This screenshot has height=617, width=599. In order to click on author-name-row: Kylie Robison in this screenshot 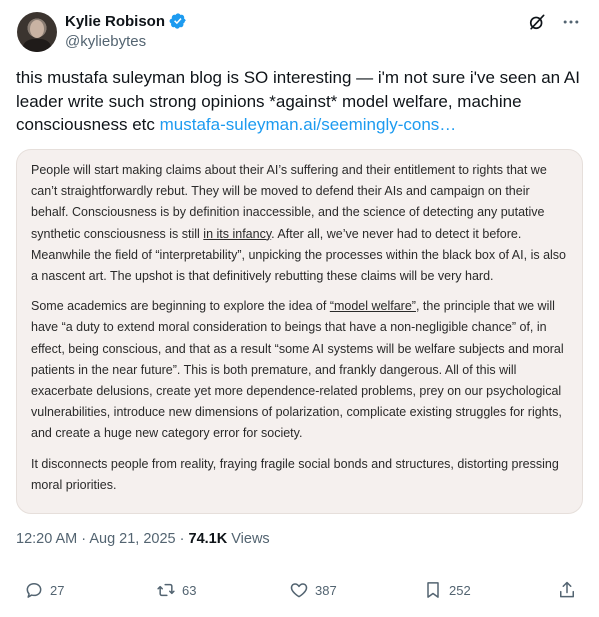, I will do `click(126, 21)`.